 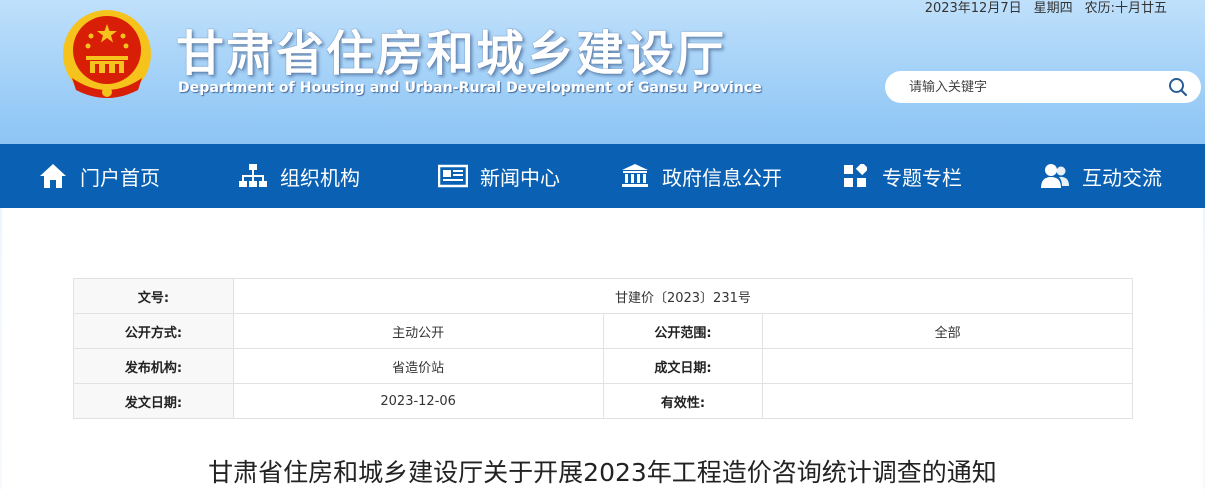 I want to click on org-chart-icon, so click(x=253, y=176).